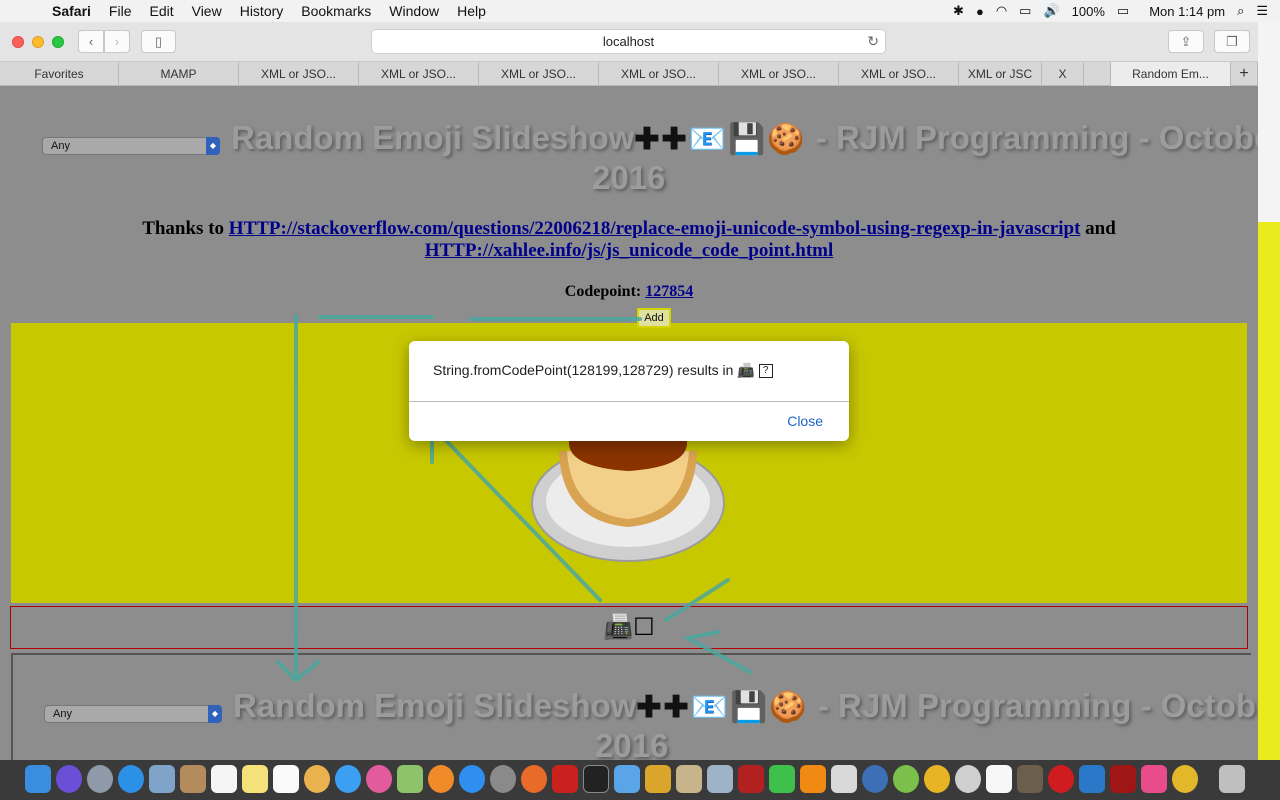 Image resolution: width=1280 pixels, height=800 pixels. I want to click on itunes-icon, so click(379, 779).